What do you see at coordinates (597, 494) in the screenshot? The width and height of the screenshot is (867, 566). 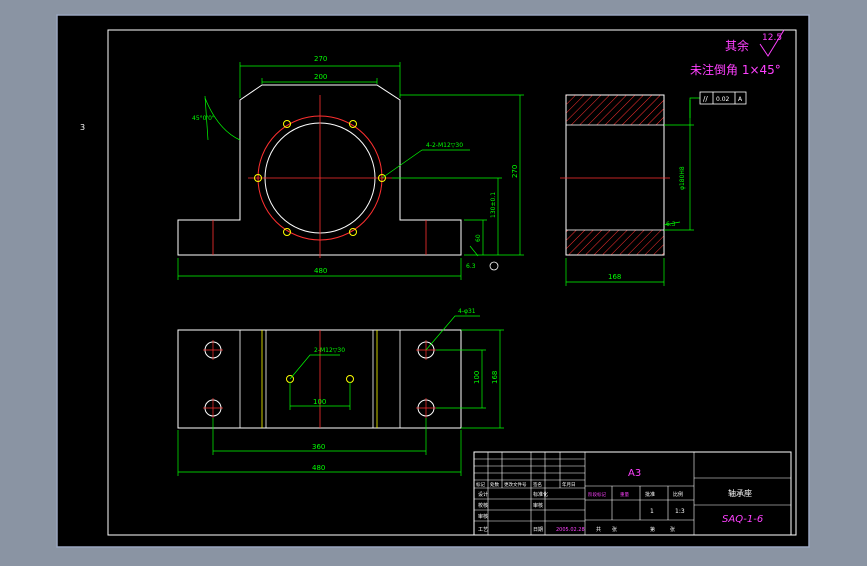 I see `stage-label: 阶段标记` at bounding box center [597, 494].